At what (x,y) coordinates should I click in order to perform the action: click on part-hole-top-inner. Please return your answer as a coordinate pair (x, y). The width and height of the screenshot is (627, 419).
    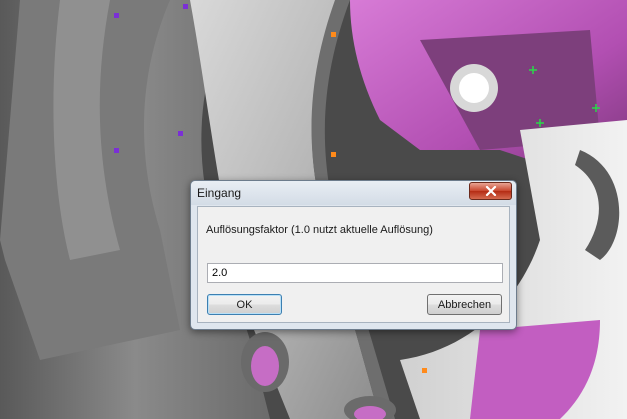
    Looking at the image, I should click on (474, 88).